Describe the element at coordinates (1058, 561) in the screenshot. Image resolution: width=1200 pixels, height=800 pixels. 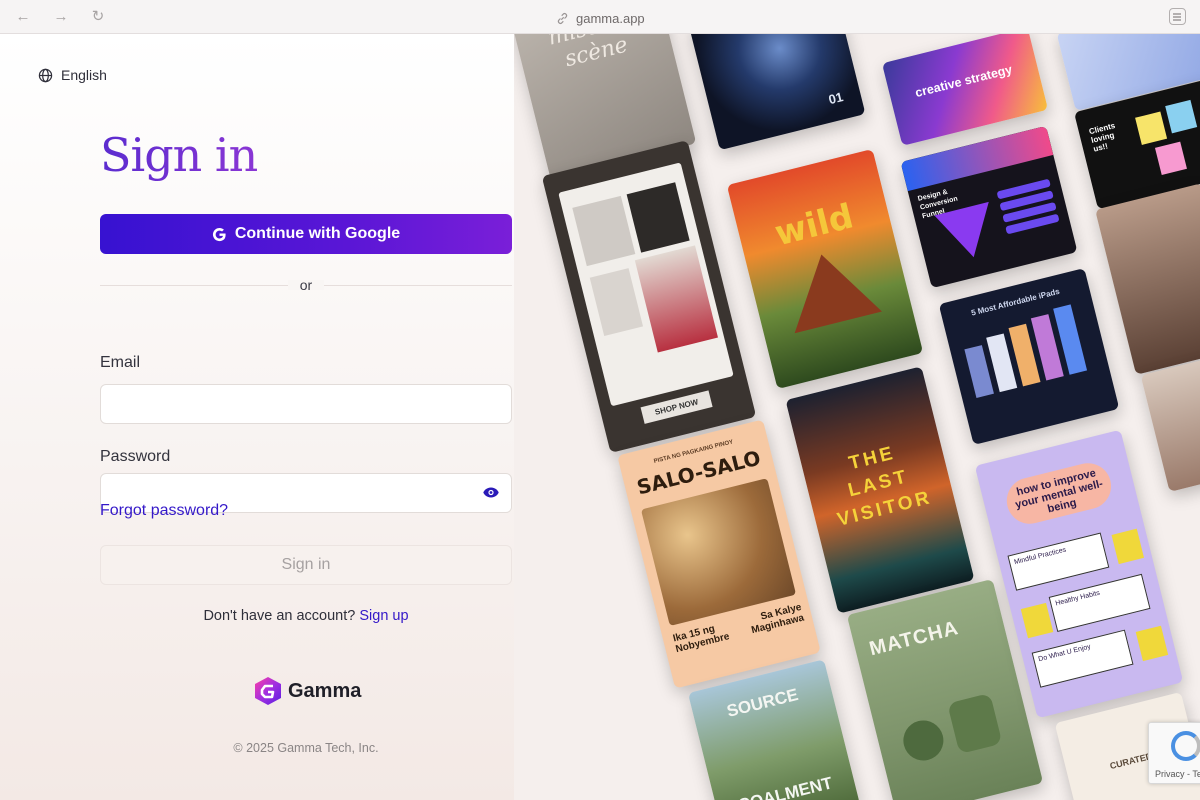
I see `card-item: Mindful Practices` at that location.